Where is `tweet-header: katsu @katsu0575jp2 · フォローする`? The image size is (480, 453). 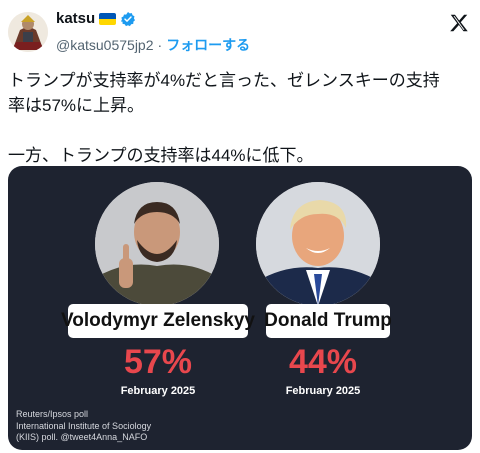
tweet-header: katsu @katsu0575jp2 · フォローする is located at coordinates (240, 30).